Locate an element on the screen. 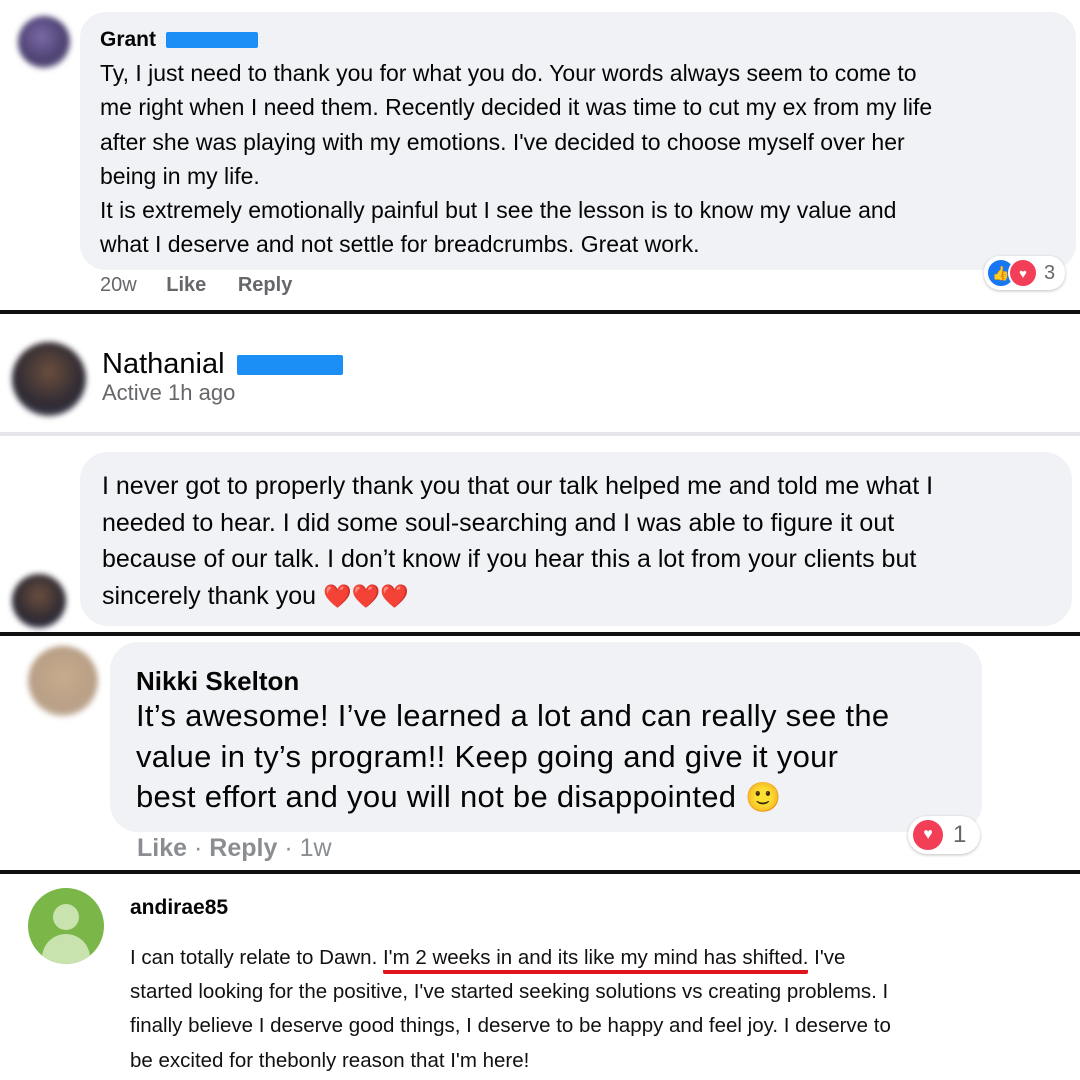 The height and width of the screenshot is (1080, 1080). avatar-body is located at coordinates (66, 949).